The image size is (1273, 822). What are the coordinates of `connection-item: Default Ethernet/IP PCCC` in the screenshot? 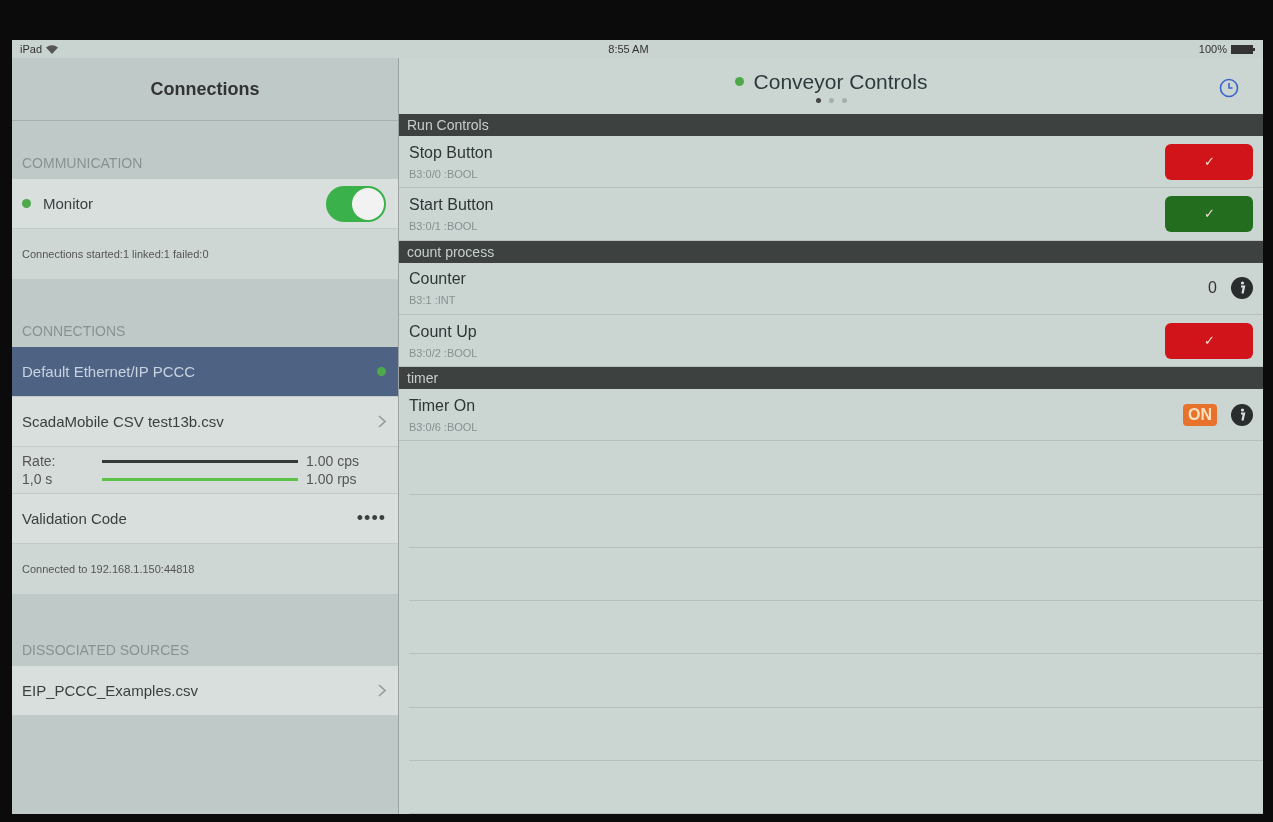 It's located at (205, 372).